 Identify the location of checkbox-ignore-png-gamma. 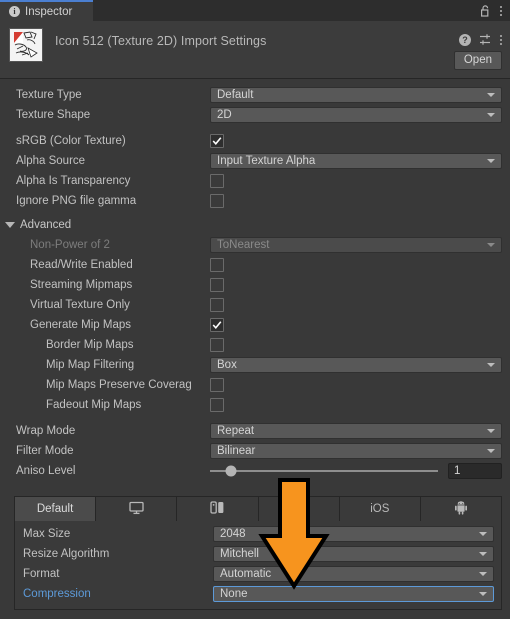
(217, 201).